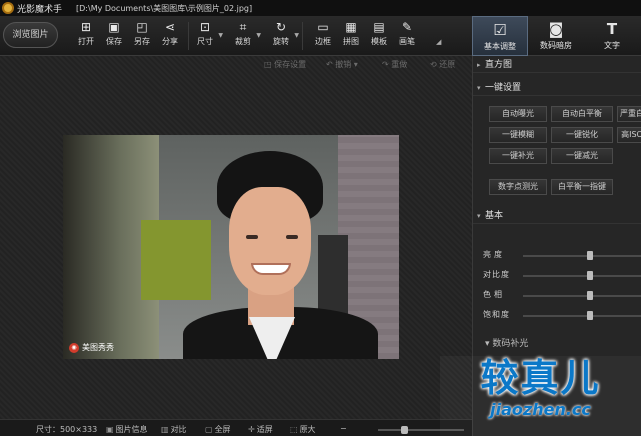  What do you see at coordinates (379, 35) in the screenshot?
I see `template-button: ▤ 模板` at bounding box center [379, 35].